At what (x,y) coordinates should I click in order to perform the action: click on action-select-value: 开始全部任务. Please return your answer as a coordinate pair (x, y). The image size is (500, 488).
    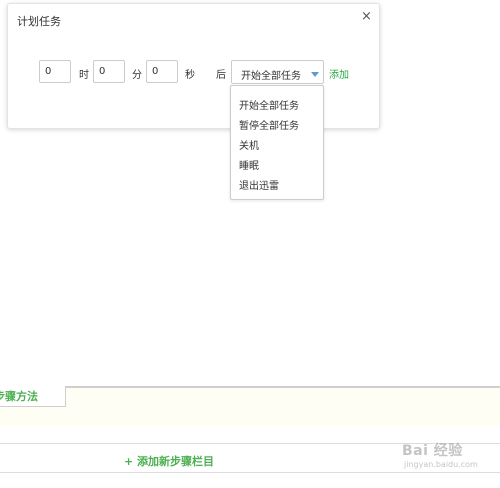
    Looking at the image, I should click on (271, 76).